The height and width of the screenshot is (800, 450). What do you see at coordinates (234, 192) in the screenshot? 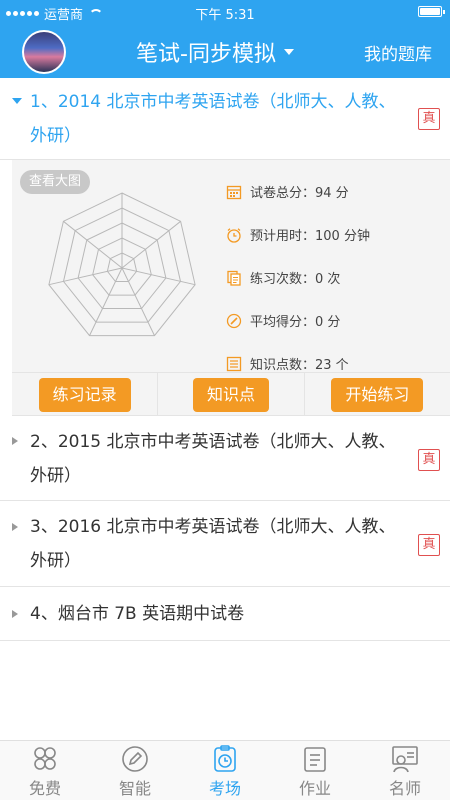
I see `calendar-icon` at bounding box center [234, 192].